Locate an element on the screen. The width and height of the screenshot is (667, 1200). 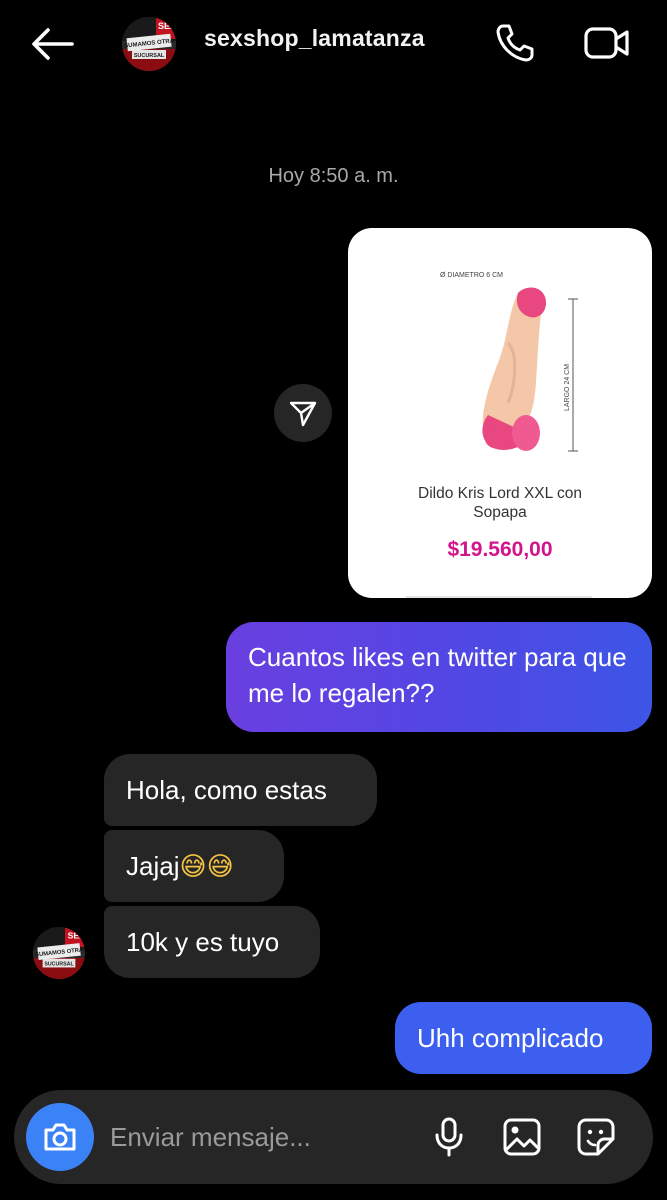
sent-message: Uhh complicado is located at coordinates (523, 1038).